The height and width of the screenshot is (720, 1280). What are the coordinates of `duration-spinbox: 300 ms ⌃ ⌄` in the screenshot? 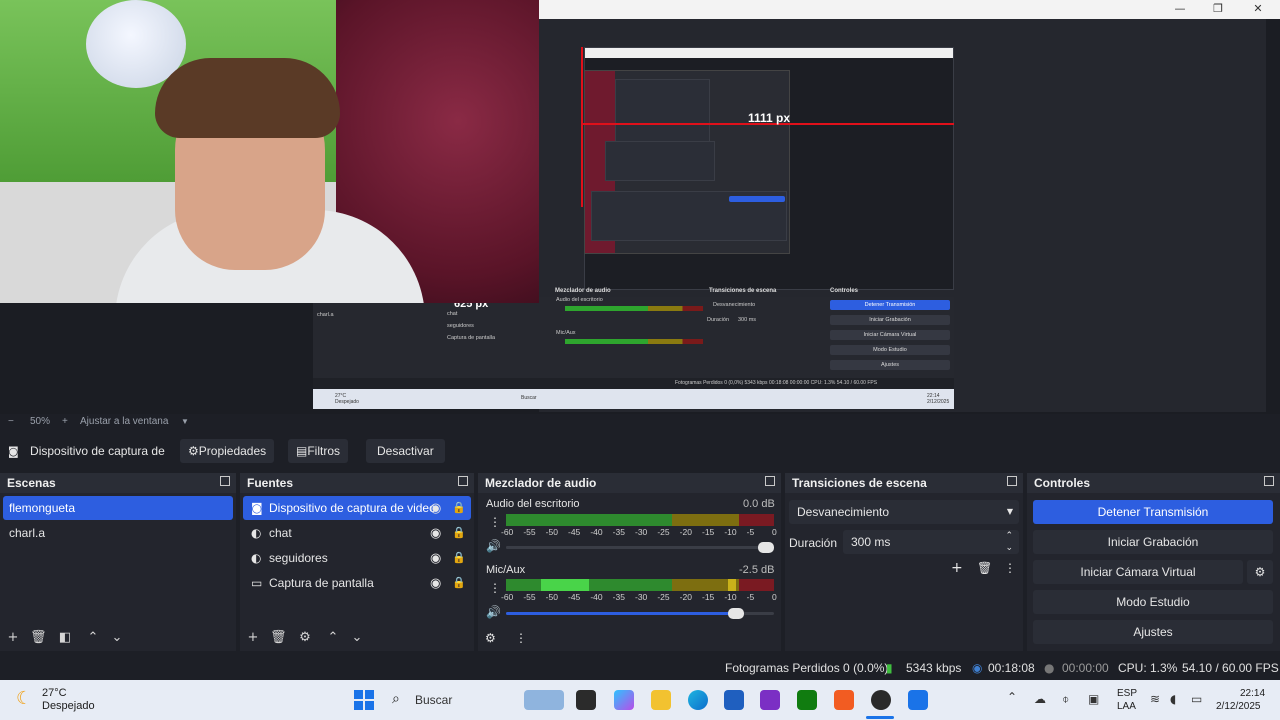 It's located at (931, 542).